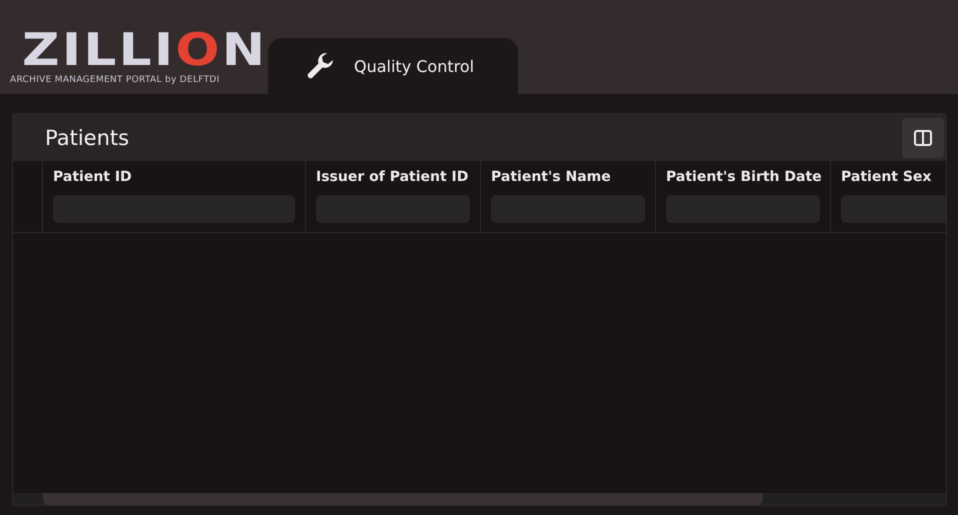  What do you see at coordinates (87, 138) in the screenshot?
I see `panel-title: Patients` at bounding box center [87, 138].